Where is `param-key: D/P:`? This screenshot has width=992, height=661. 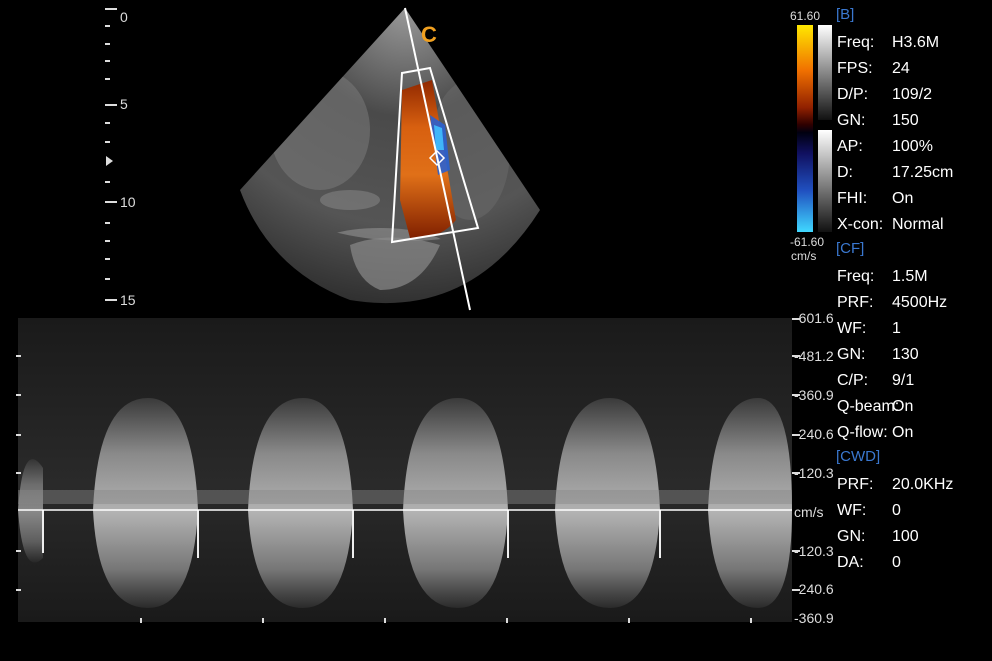
param-key: D/P: is located at coordinates (853, 94).